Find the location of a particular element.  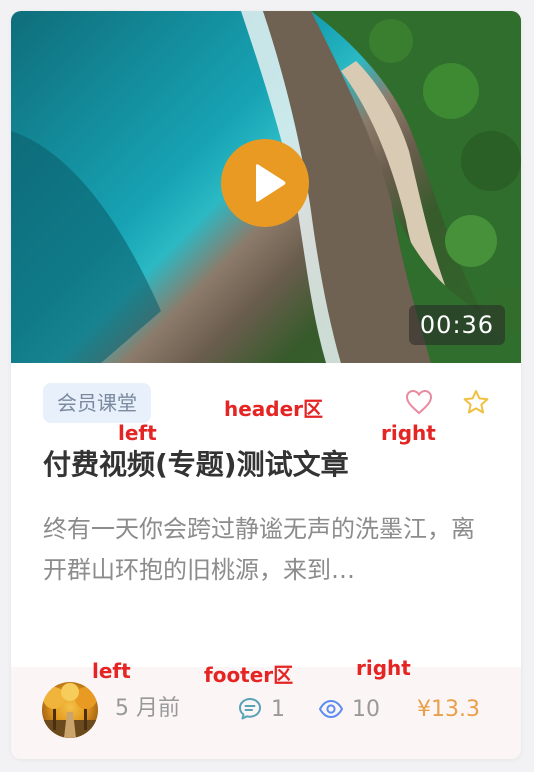

category-tag: 会员课堂 is located at coordinates (97, 403).